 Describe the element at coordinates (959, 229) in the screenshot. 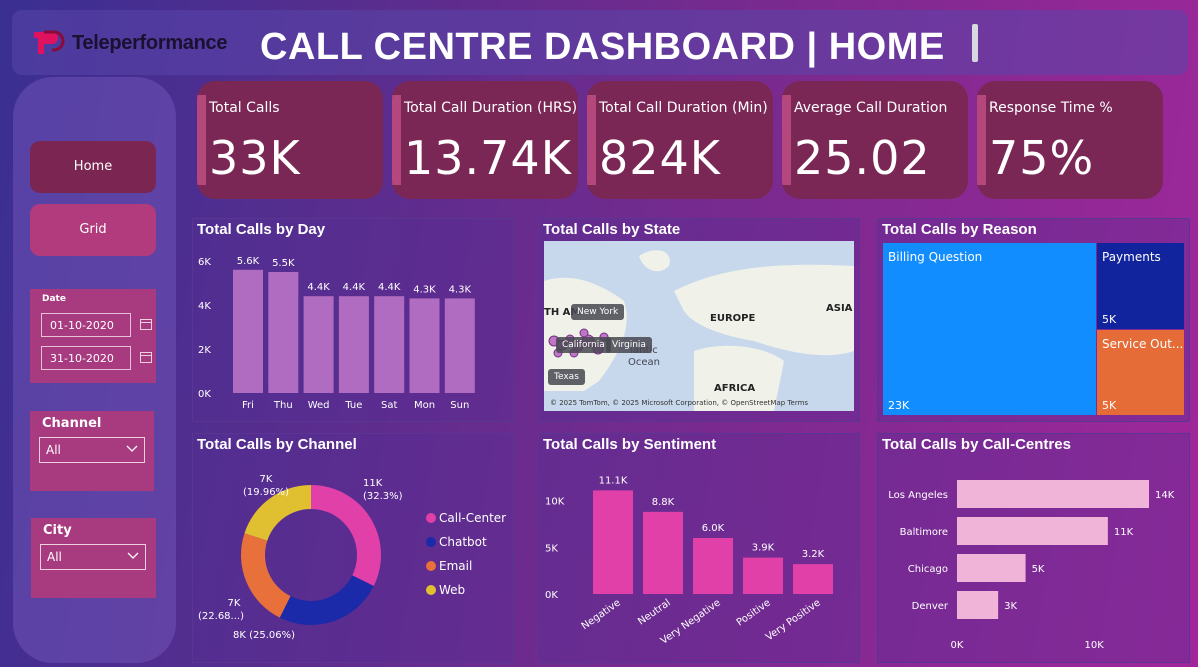

I see `panel-title: Total Calls by Reason` at that location.